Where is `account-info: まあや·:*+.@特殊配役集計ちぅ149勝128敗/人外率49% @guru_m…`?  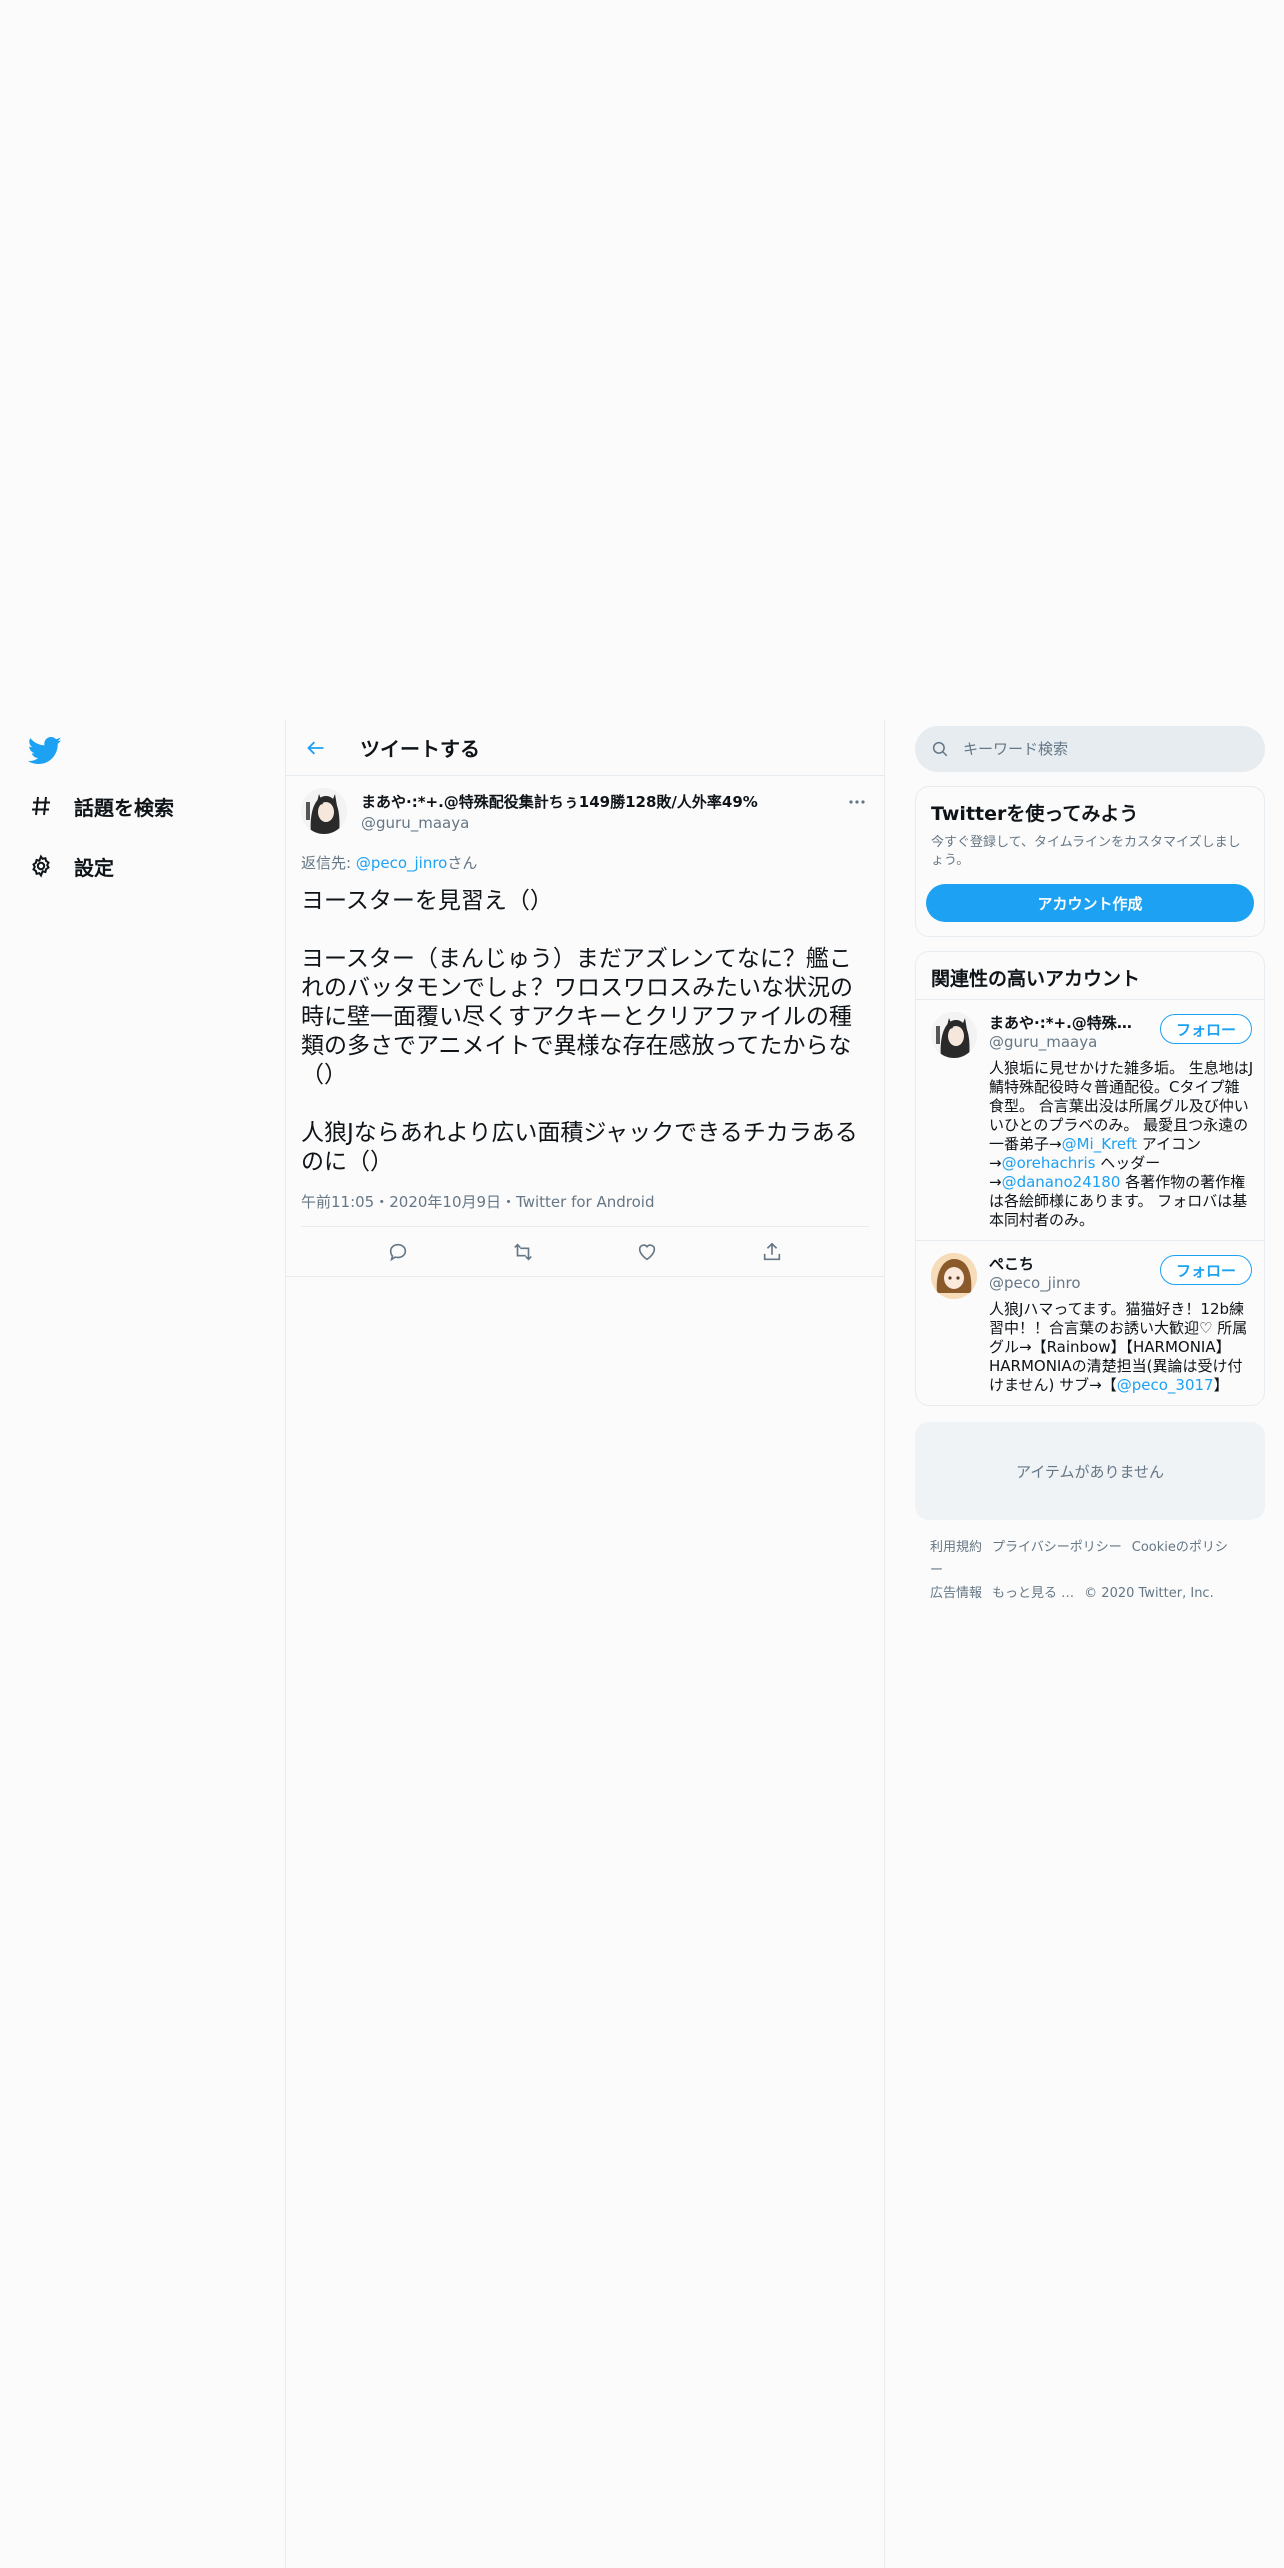
account-info: まあや·:*+.@特殊配役集計ちぅ149勝128敗/人外率49% @guru_m… is located at coordinates (1121, 1121).